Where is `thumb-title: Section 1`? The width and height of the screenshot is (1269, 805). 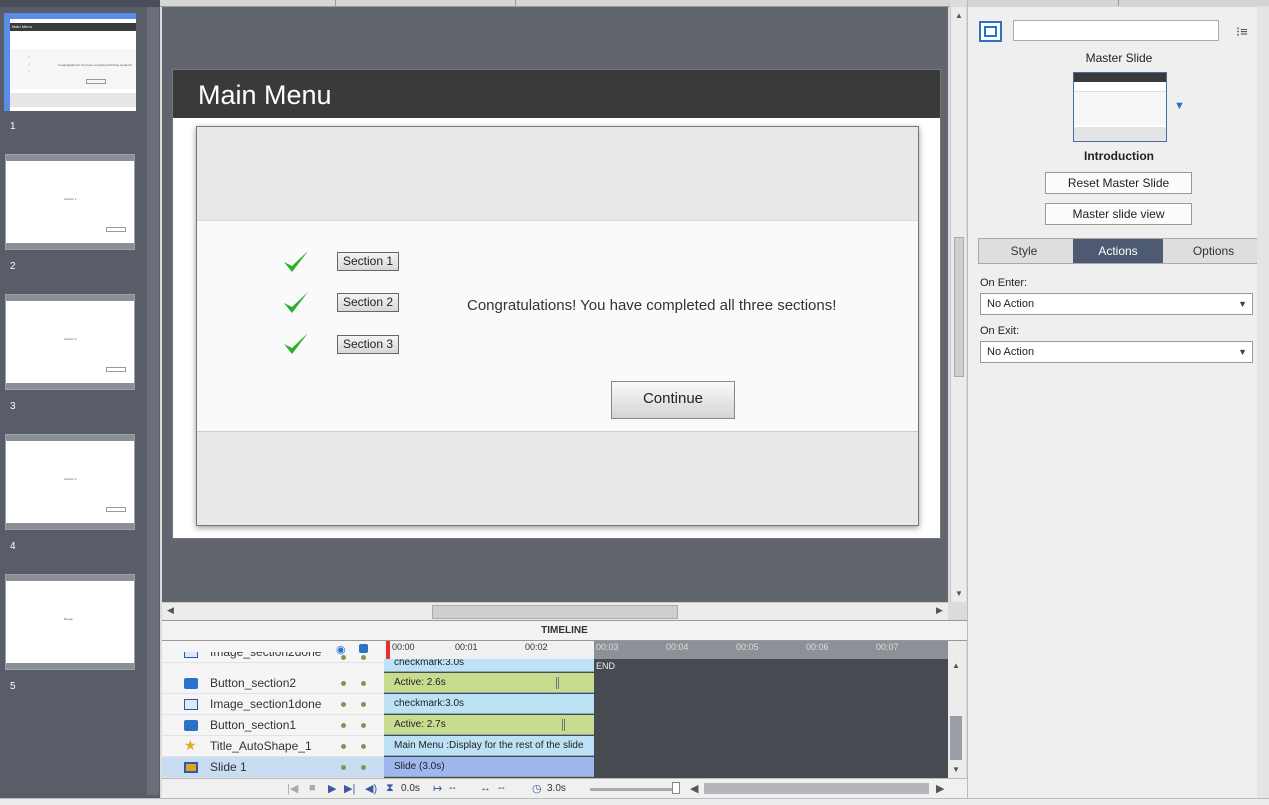
thumb-title: Section 1 is located at coordinates (70, 199).